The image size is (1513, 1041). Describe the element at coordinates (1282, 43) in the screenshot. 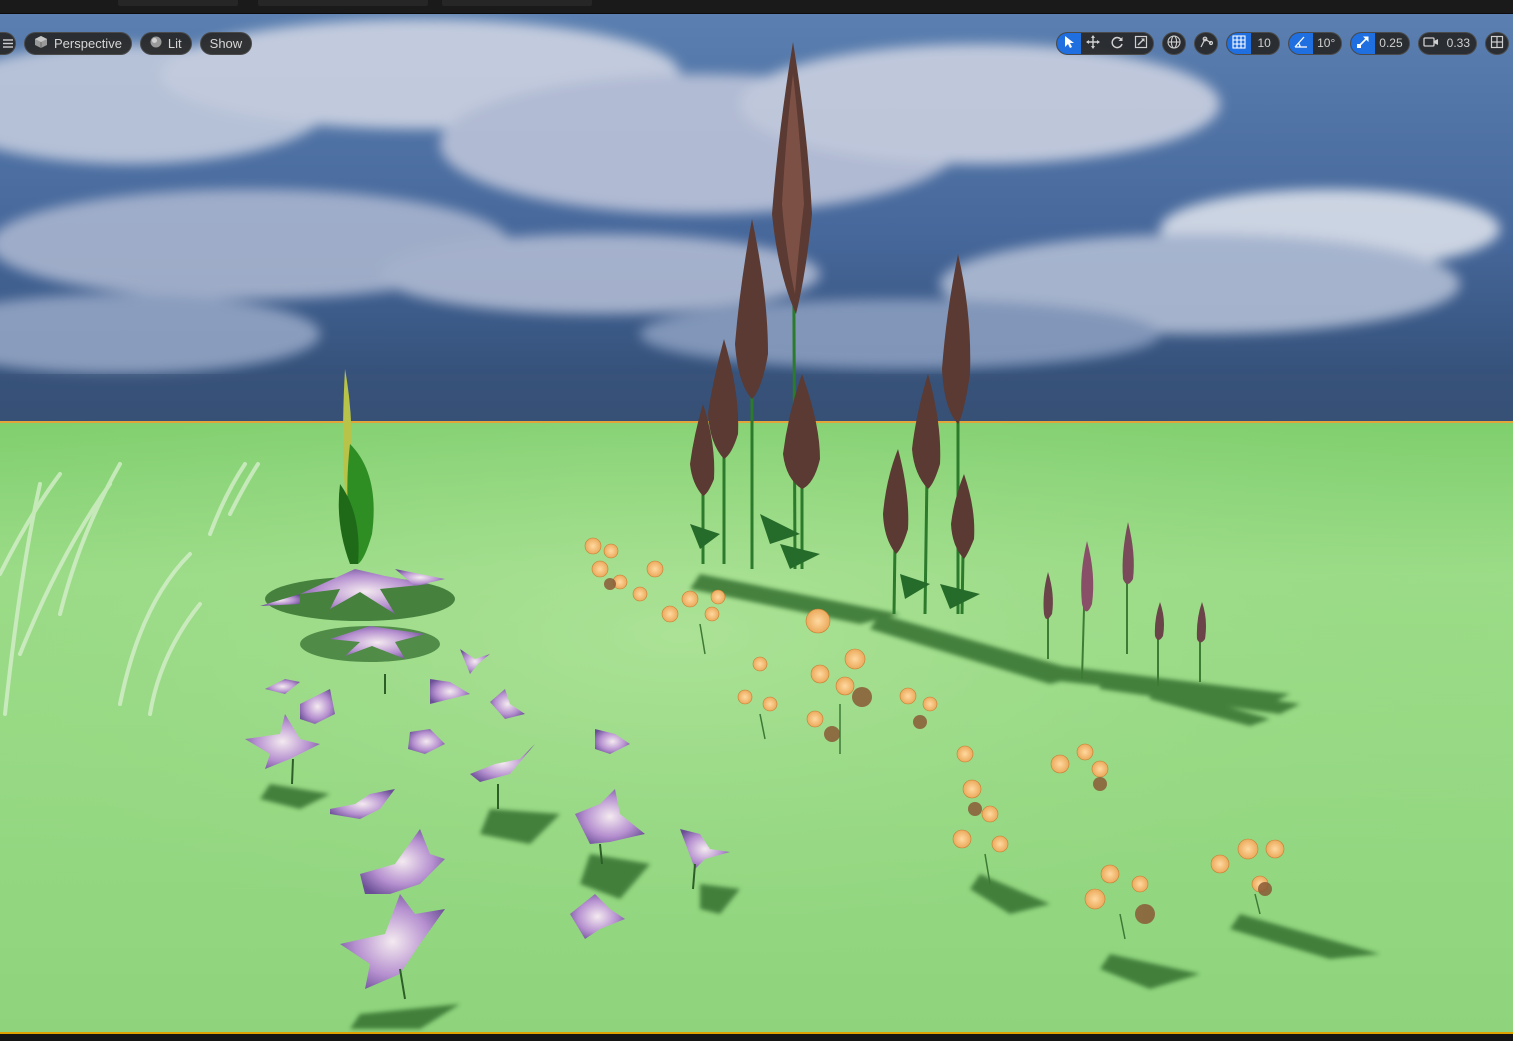

I see `viewport-toolbar-right: 10 10° 0.25 0.33` at that location.